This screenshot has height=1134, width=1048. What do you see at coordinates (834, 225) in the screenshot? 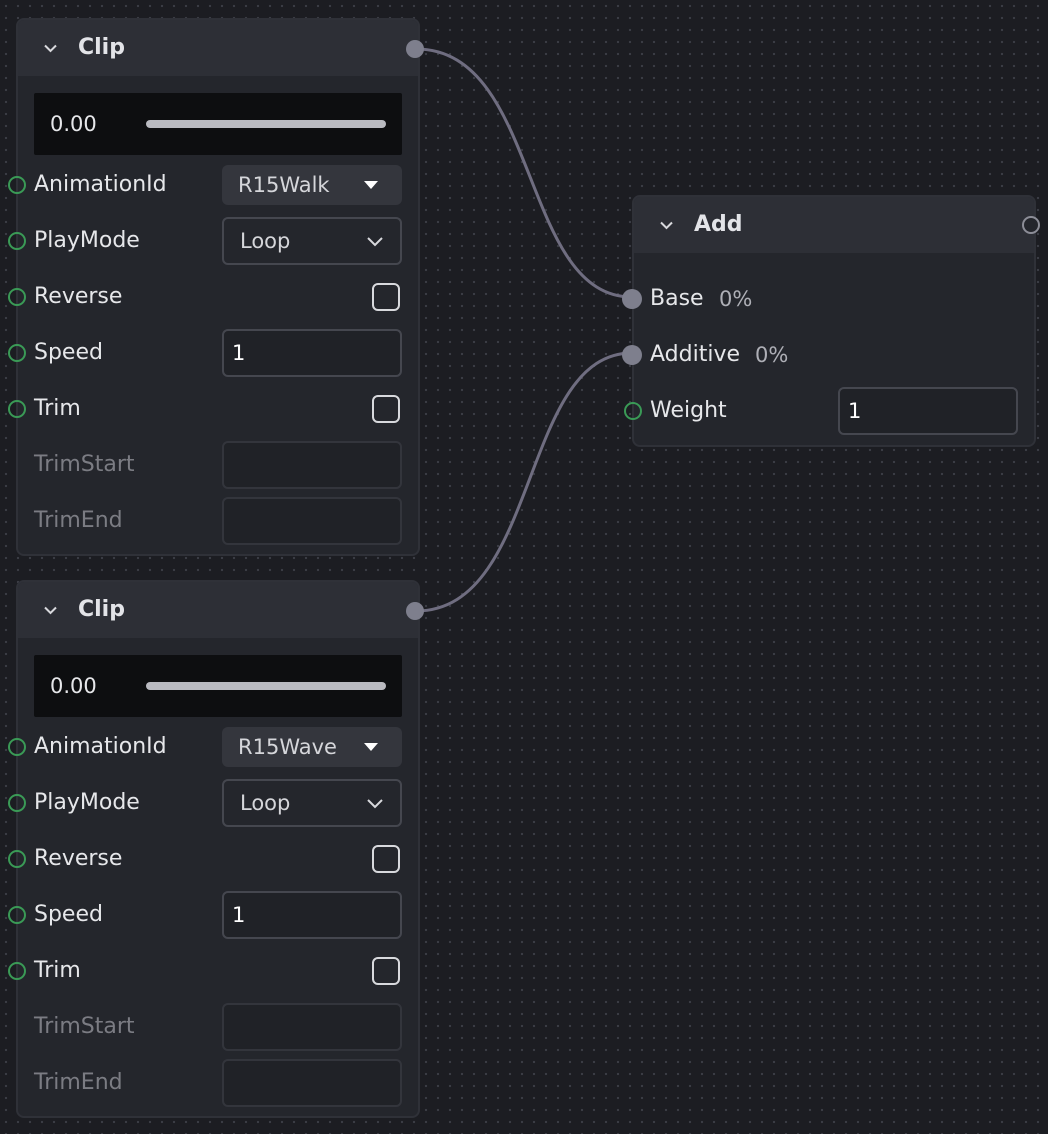
I see `node-header: Add` at bounding box center [834, 225].